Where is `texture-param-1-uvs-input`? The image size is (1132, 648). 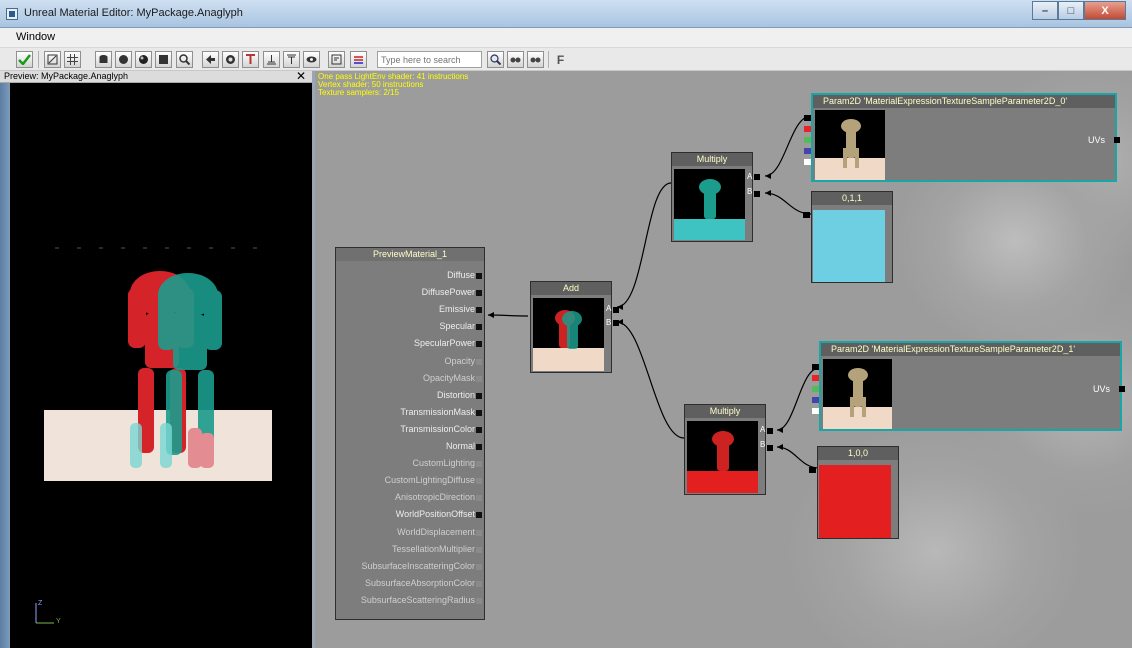 texture-param-1-uvs-input is located at coordinates (1122, 389).